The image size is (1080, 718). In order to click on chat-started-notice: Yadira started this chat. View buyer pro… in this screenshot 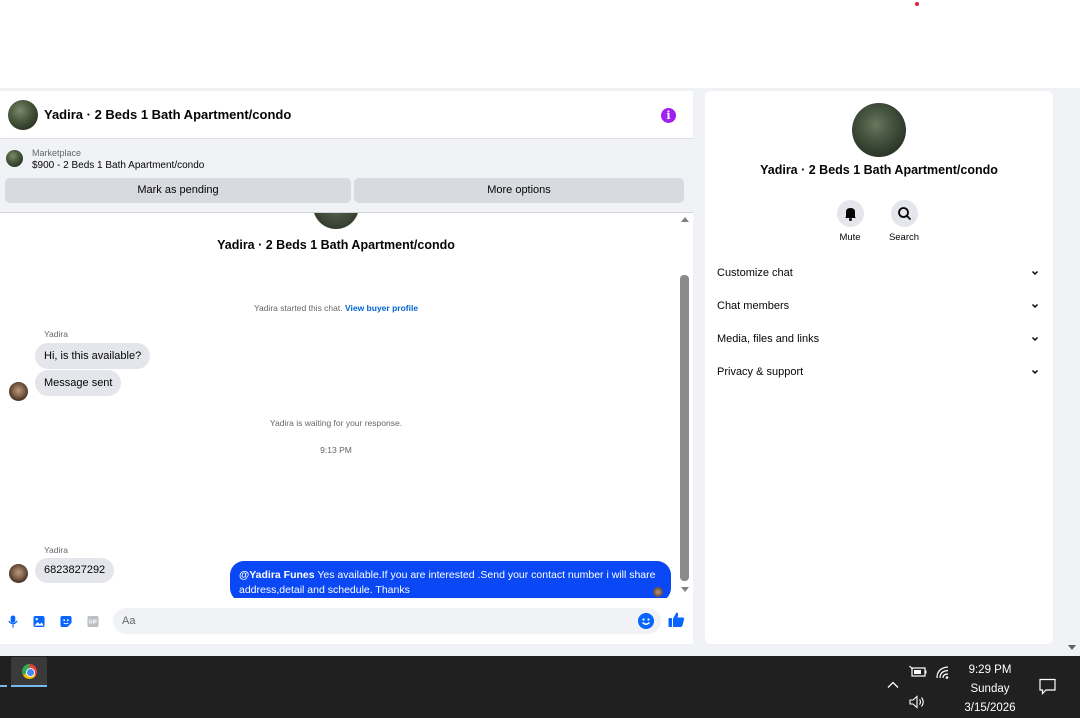, I will do `click(336, 308)`.